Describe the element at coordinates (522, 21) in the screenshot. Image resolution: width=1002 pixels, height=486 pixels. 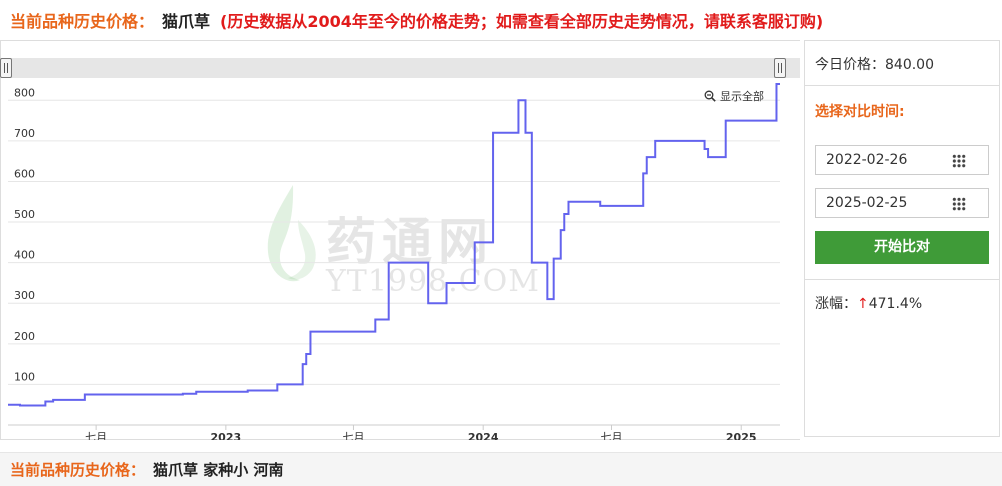
I see `history-note: (历史数据从2004年至今的价格走势；如需查看全部历史走势情况，请联系客服订购)` at that location.